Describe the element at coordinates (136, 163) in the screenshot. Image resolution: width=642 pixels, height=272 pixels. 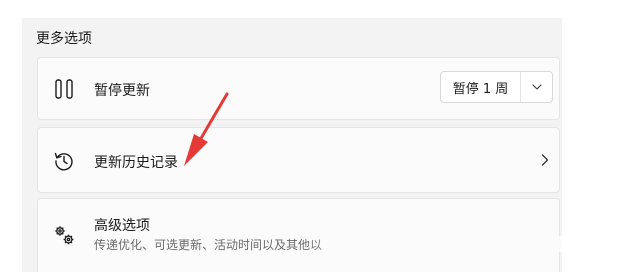
I see `update-history-label: 更新历史记录` at that location.